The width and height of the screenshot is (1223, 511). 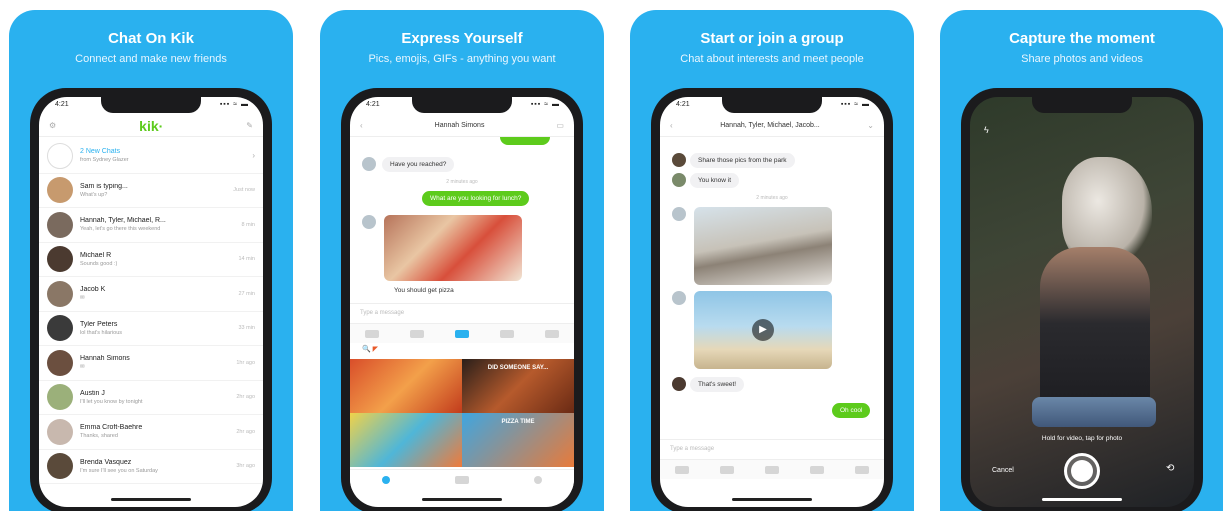 I want to click on compose-icon: ✎, so click(x=249, y=125).